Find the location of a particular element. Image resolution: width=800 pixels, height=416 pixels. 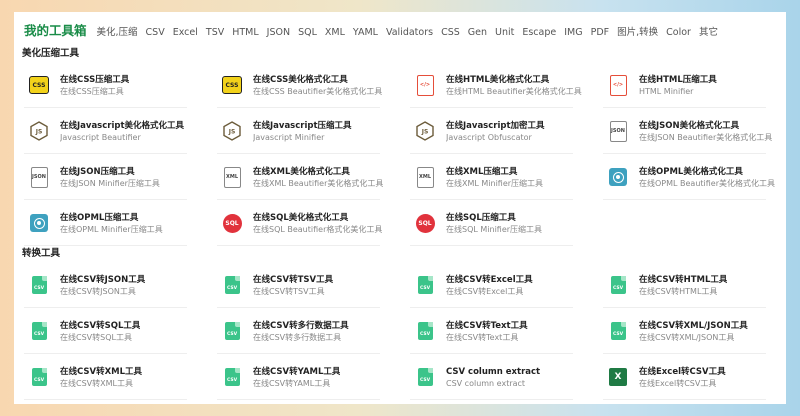

tool-text: 在线HTML压缩工具 HTML Minifier is located at coordinates (678, 85).